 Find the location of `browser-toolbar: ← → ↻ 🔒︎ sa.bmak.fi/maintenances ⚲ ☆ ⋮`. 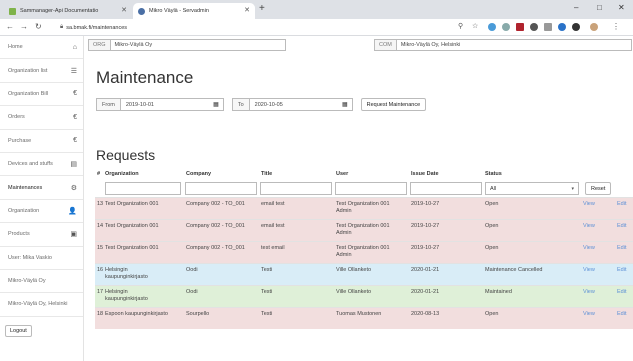

browser-toolbar: ← → ↻ 🔒︎ sa.bmak.fi/maintenances ⚲ ☆ ⋮ is located at coordinates (316, 27).